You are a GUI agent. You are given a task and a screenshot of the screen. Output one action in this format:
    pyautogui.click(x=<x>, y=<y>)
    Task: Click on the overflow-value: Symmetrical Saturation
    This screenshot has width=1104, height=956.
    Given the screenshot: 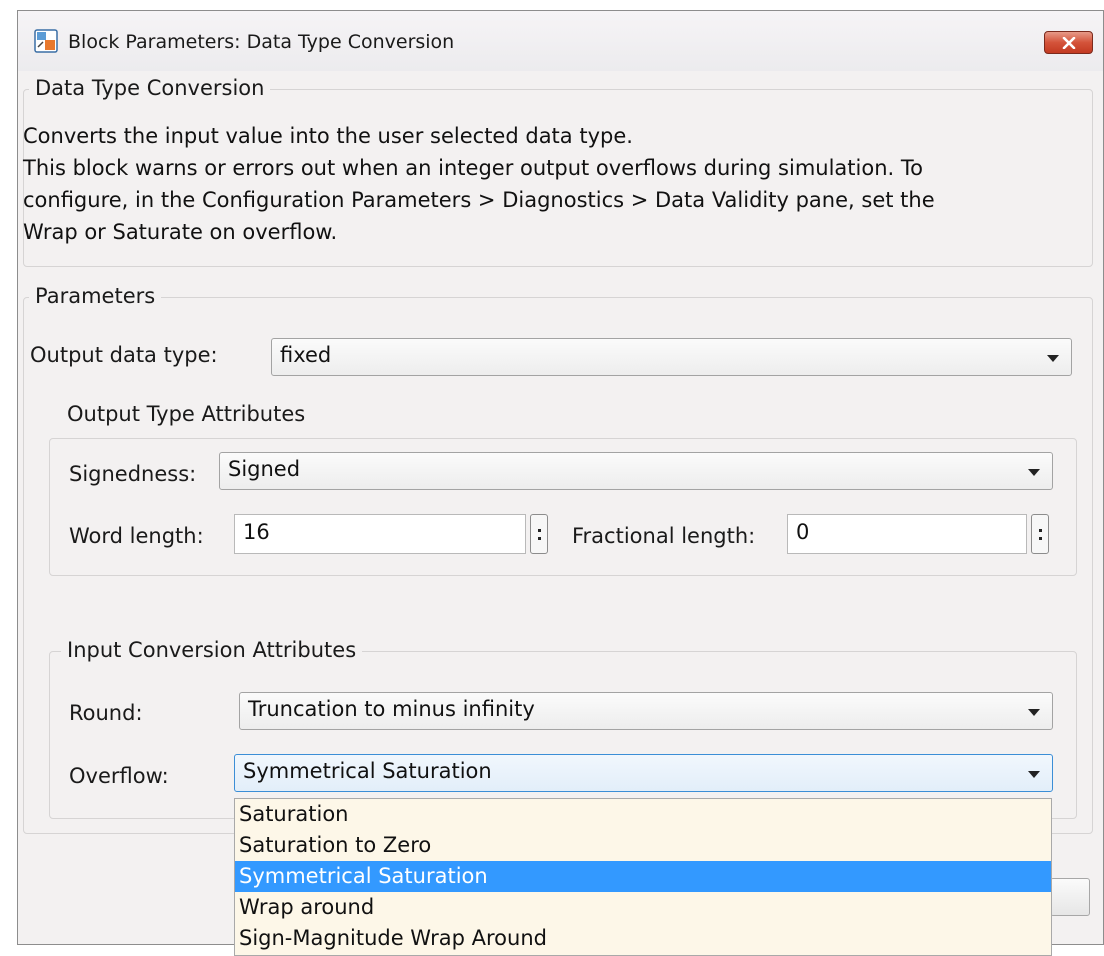 What is the action you would take?
    pyautogui.click(x=367, y=771)
    